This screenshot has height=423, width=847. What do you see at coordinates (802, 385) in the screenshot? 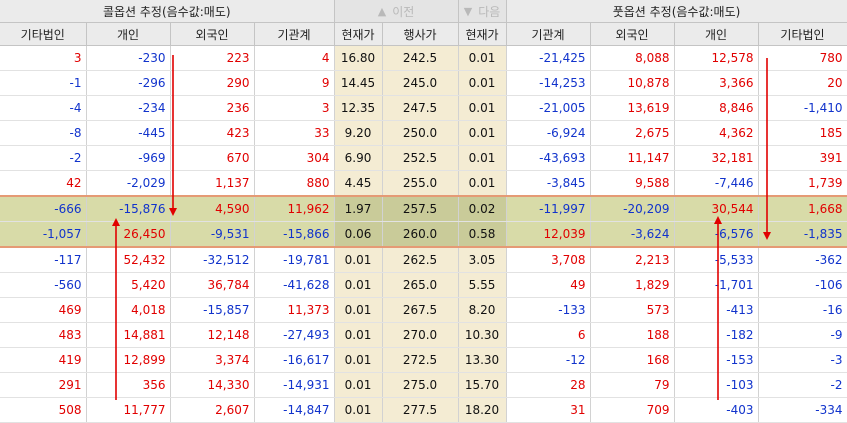
I see `cell-put-other-corp: -2` at bounding box center [802, 385].